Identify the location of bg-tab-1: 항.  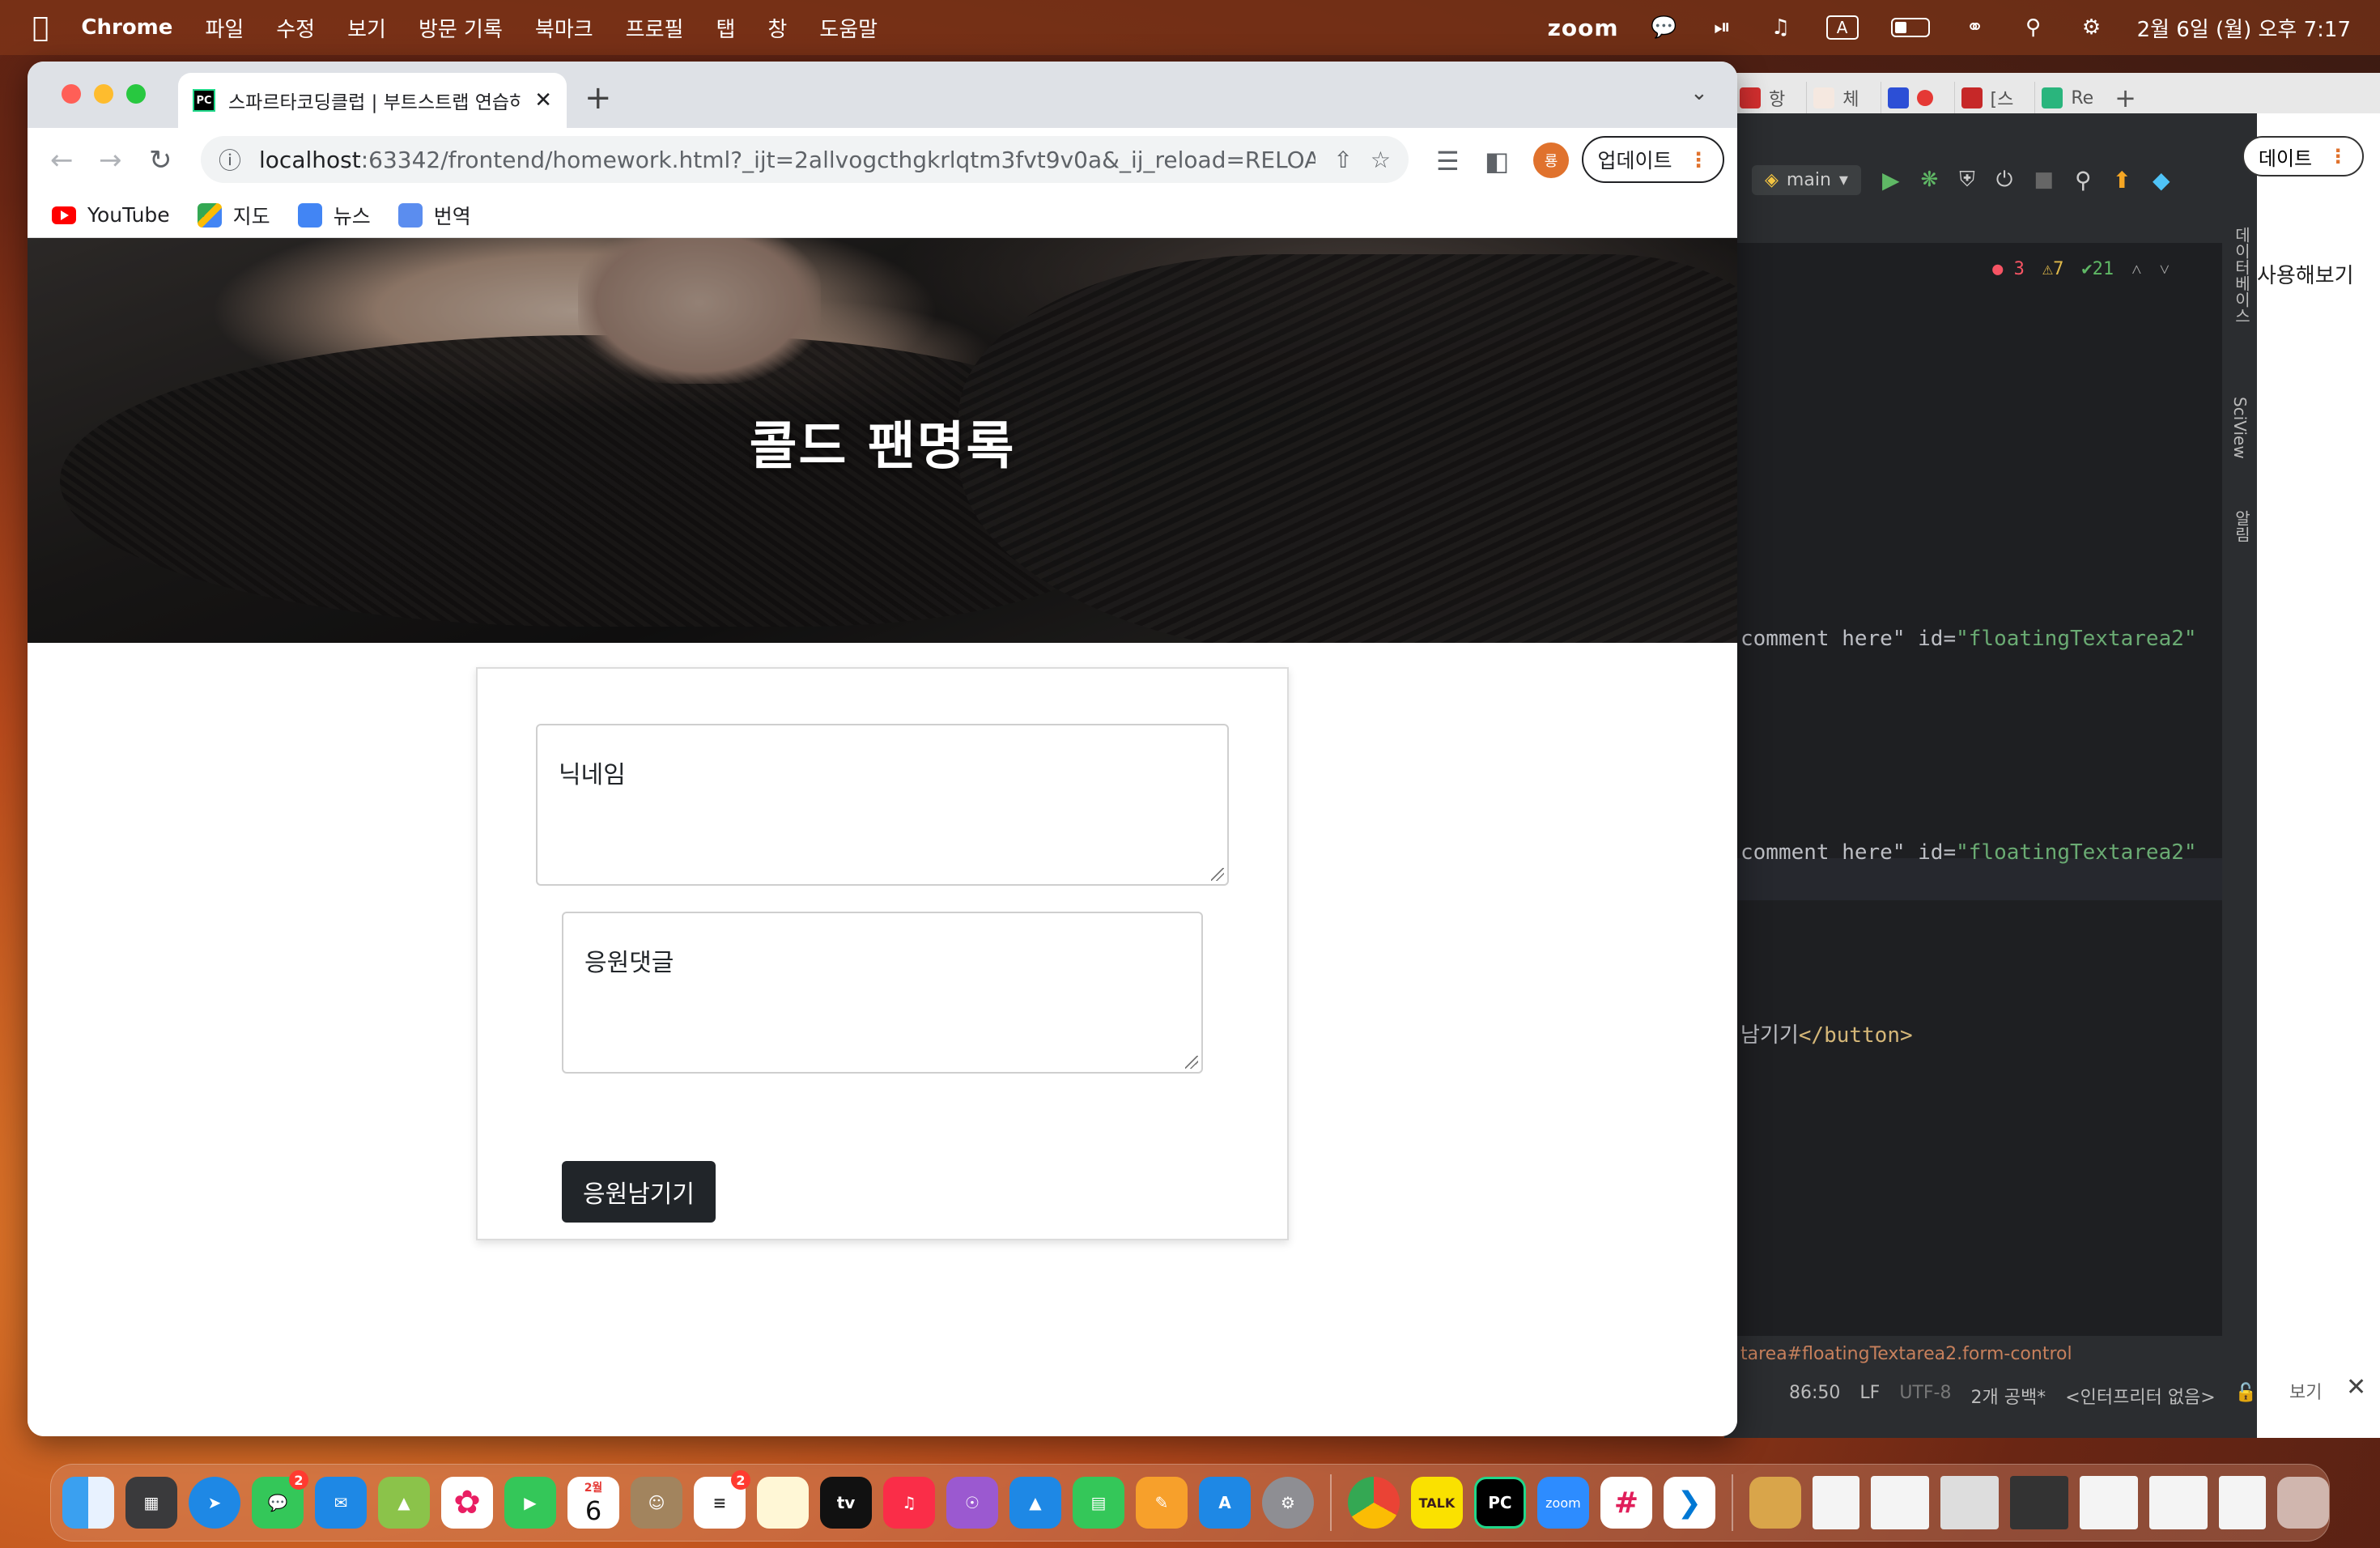
(1761, 98).